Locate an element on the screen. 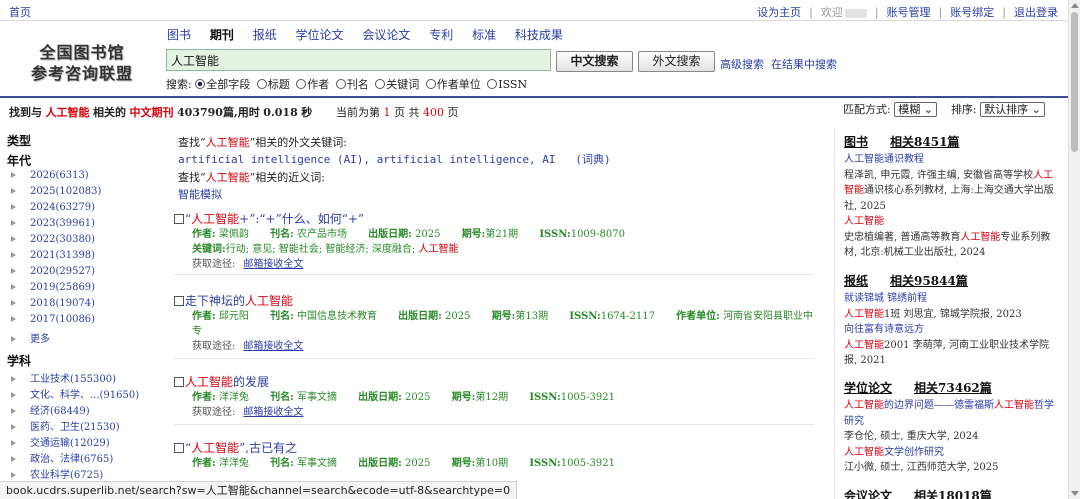 The width and height of the screenshot is (1080, 499). heading-count: 相关18018篇 is located at coordinates (953, 494).